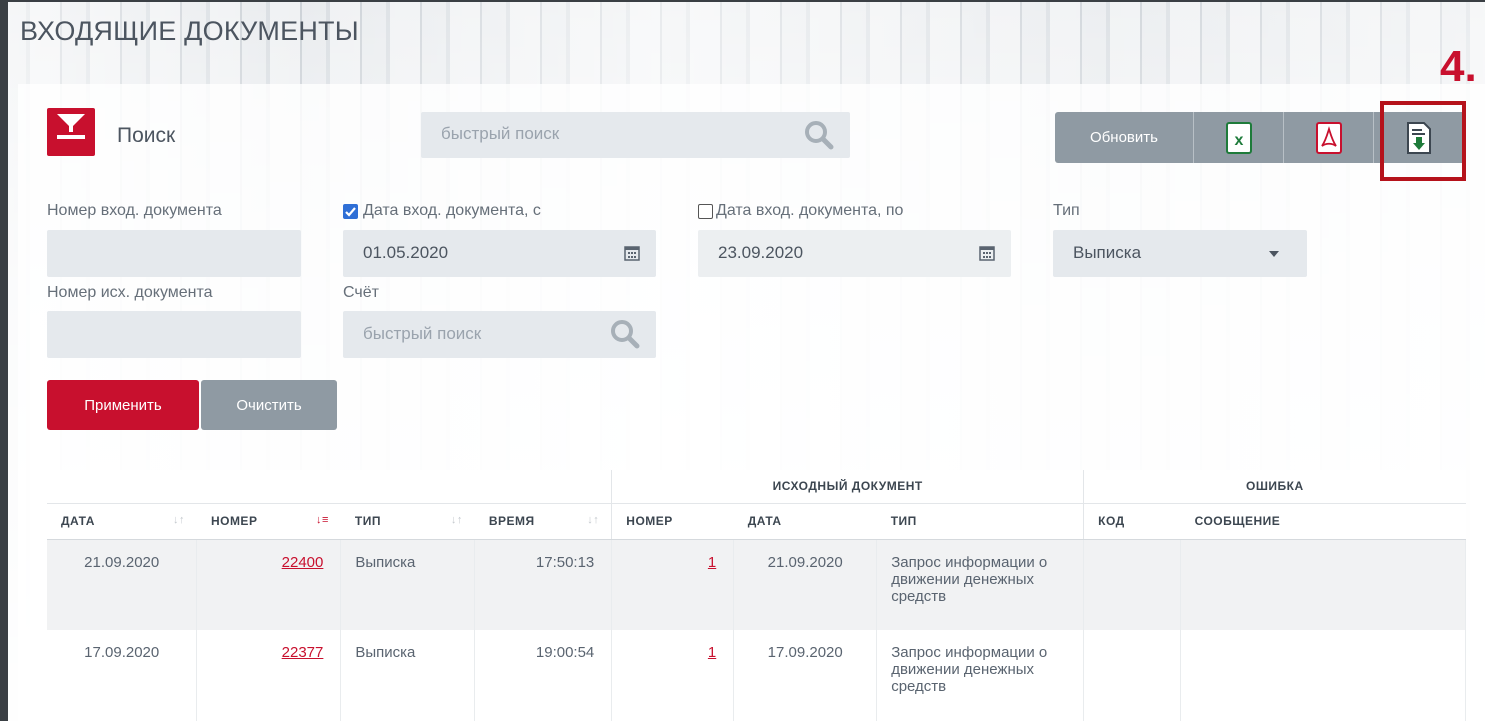 Image resolution: width=1485 pixels, height=721 pixels. What do you see at coordinates (269, 405) in the screenshot?
I see `clear-button: Очистить` at bounding box center [269, 405].